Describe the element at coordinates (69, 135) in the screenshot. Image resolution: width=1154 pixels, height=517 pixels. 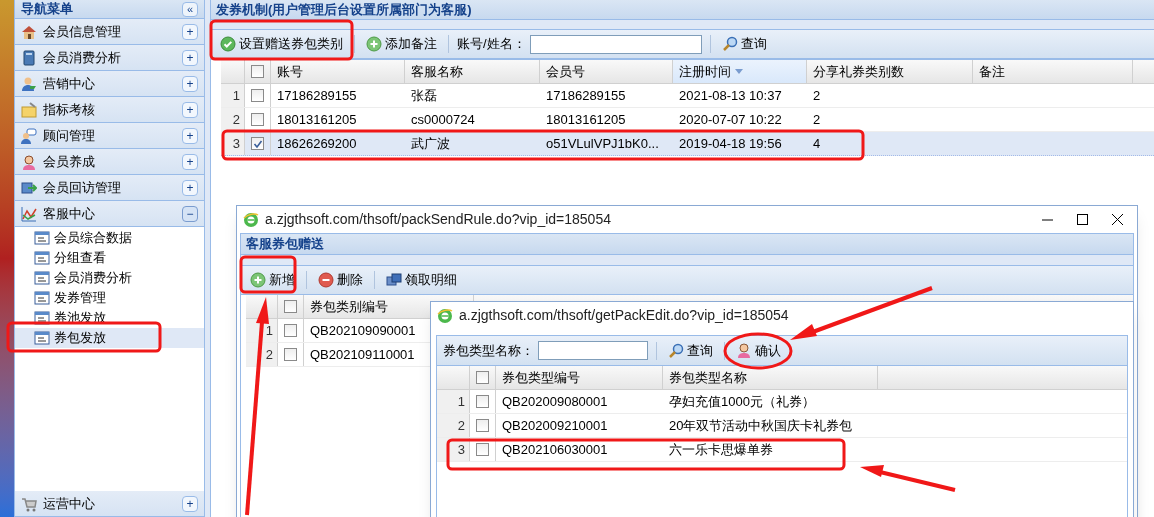
I see `accordion-label: 顾问管理` at that location.